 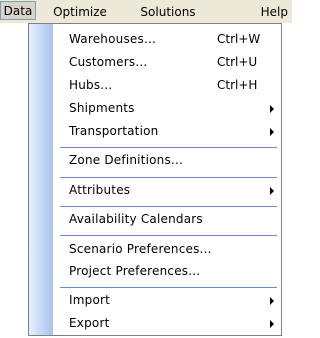 I want to click on menu-item-label: Import, so click(x=90, y=300).